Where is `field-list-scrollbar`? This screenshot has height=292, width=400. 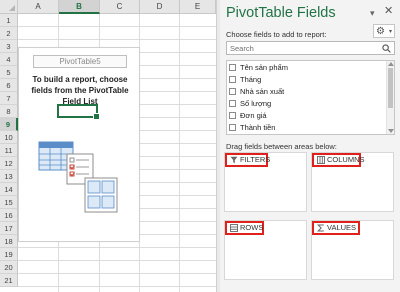
field-list-scrollbar is located at coordinates (390, 97).